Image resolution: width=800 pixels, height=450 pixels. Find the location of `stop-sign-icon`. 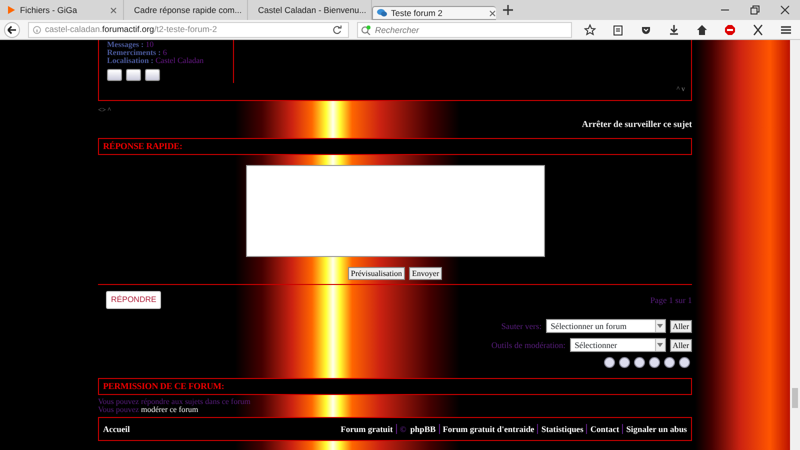

stop-sign-icon is located at coordinates (730, 30).